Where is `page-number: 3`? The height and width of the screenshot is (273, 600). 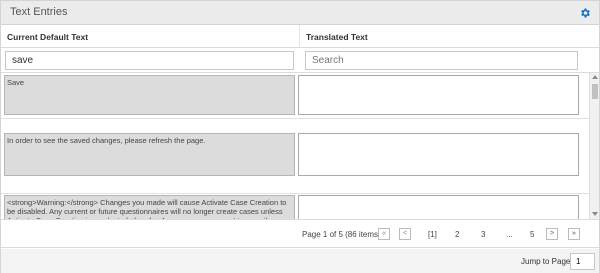
page-number: 3 is located at coordinates (483, 234).